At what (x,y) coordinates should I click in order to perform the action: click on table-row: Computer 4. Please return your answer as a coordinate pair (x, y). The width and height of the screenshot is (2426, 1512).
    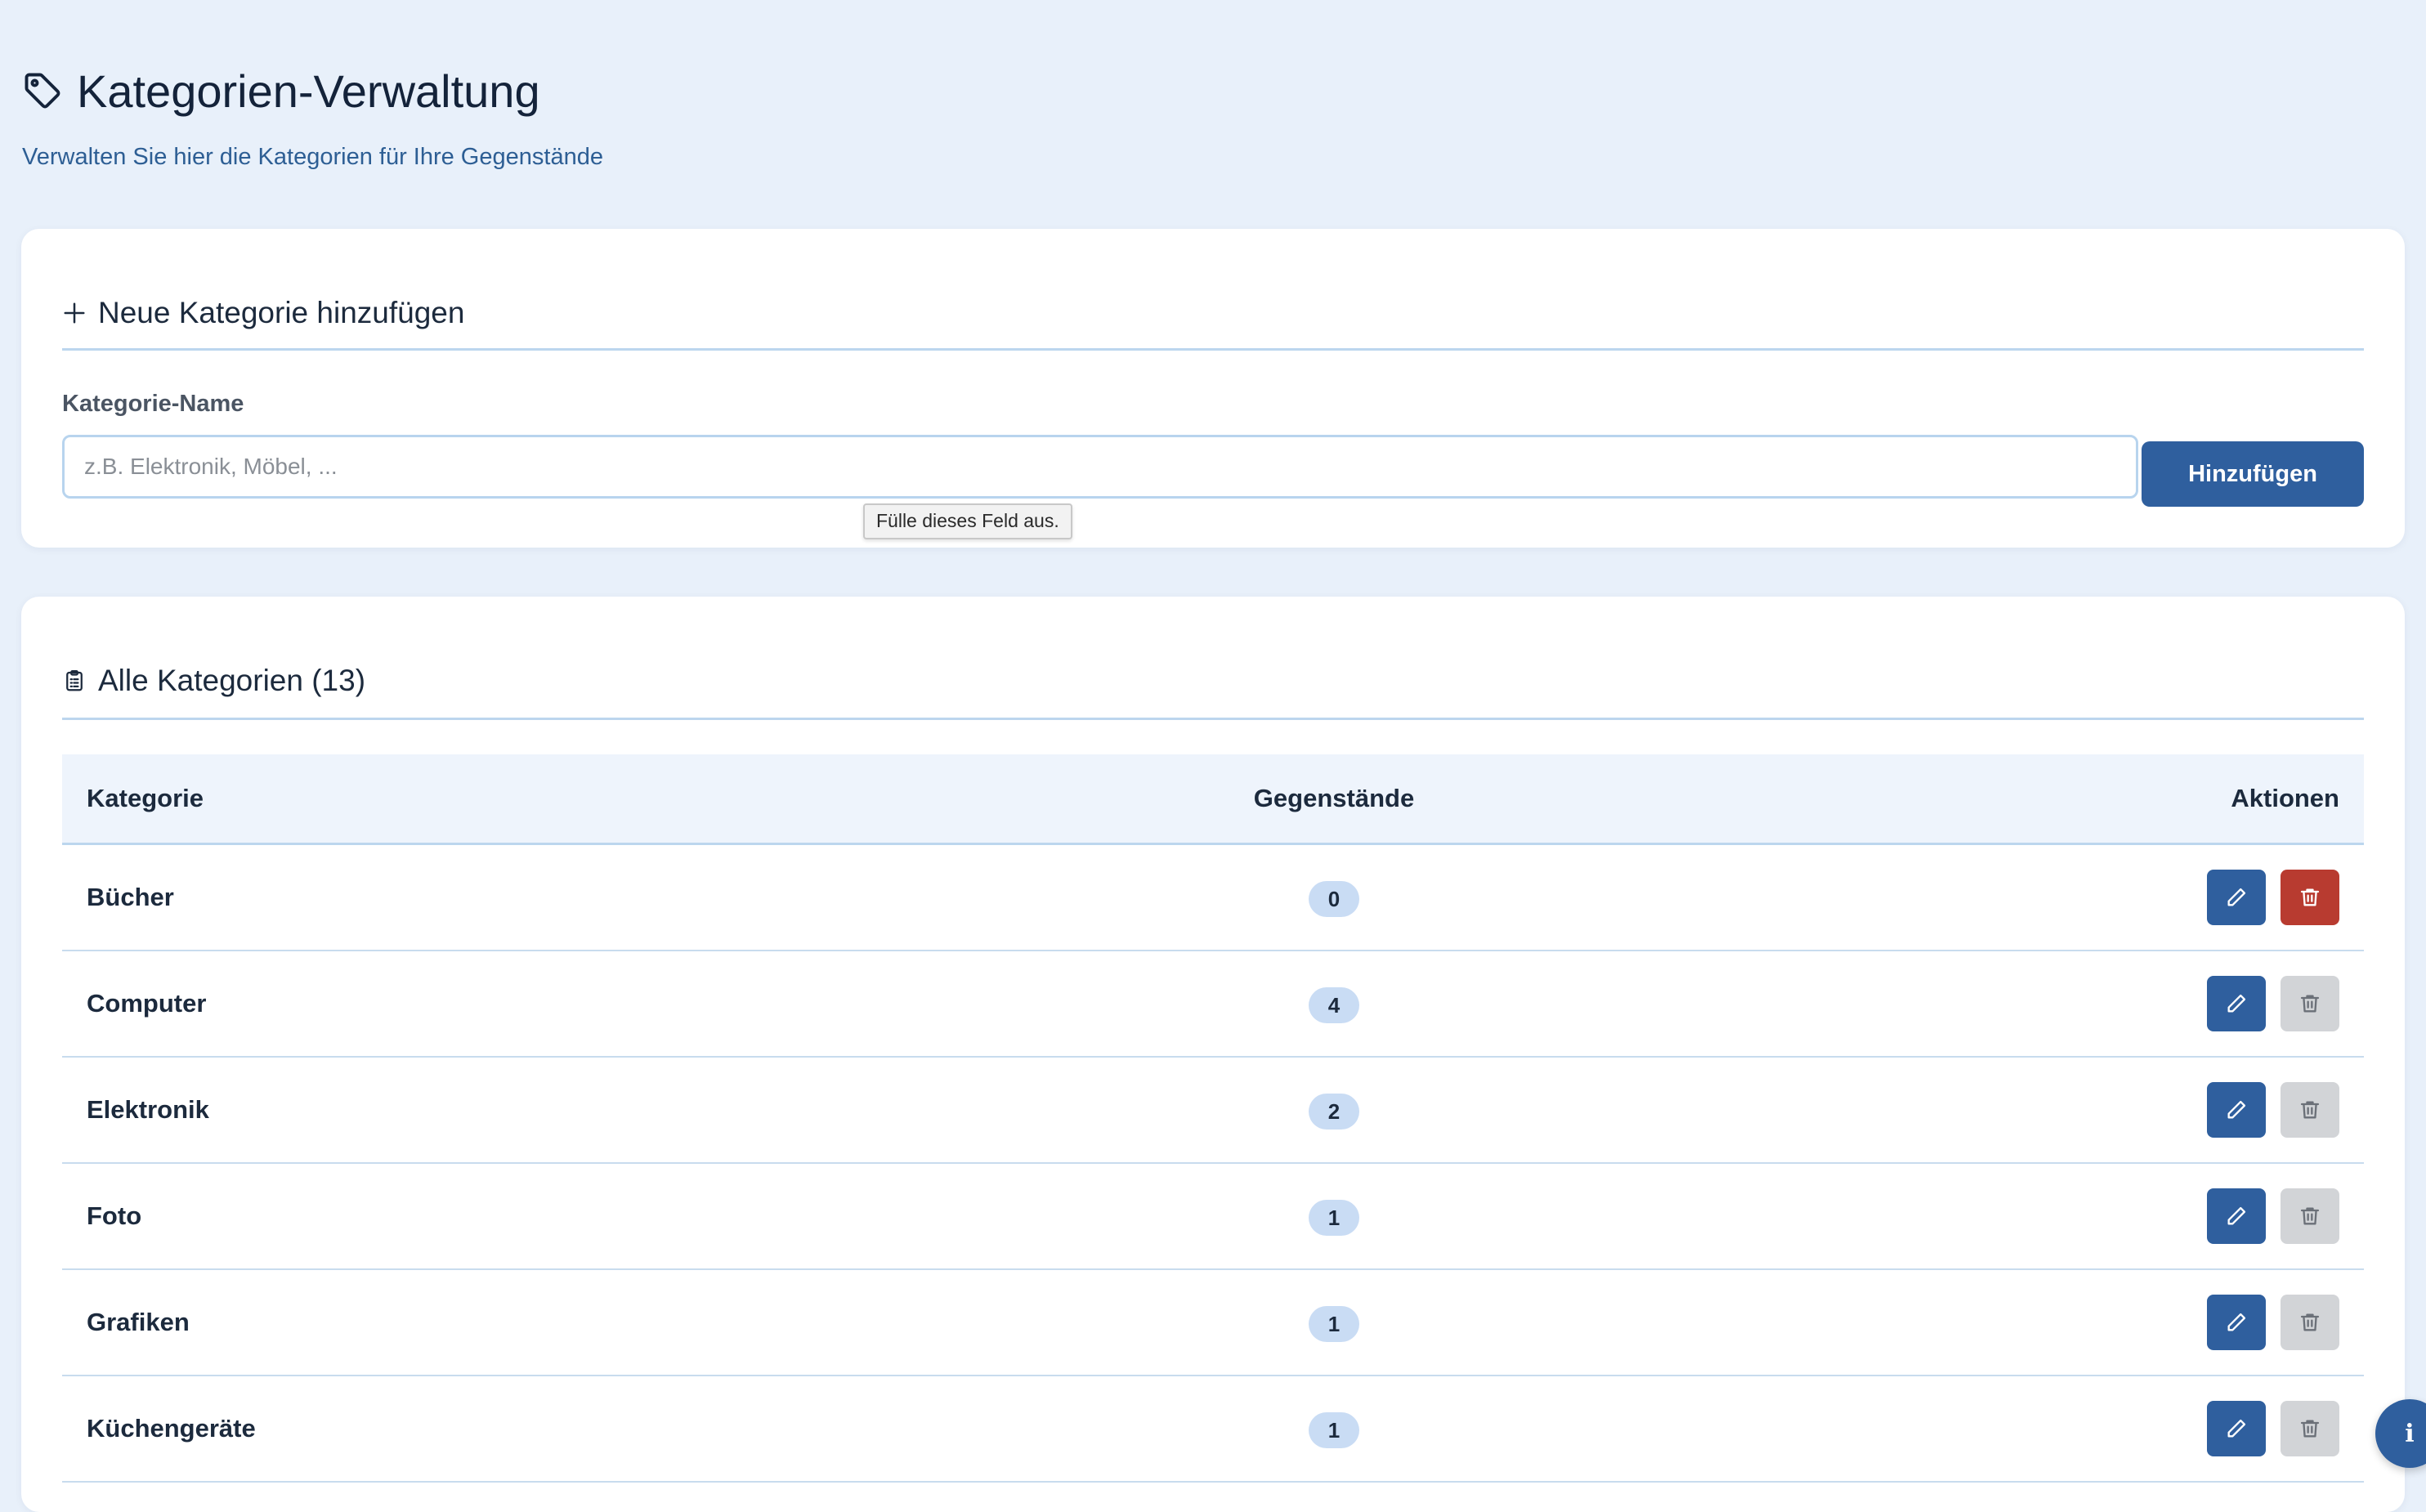
    Looking at the image, I should click on (1213, 1004).